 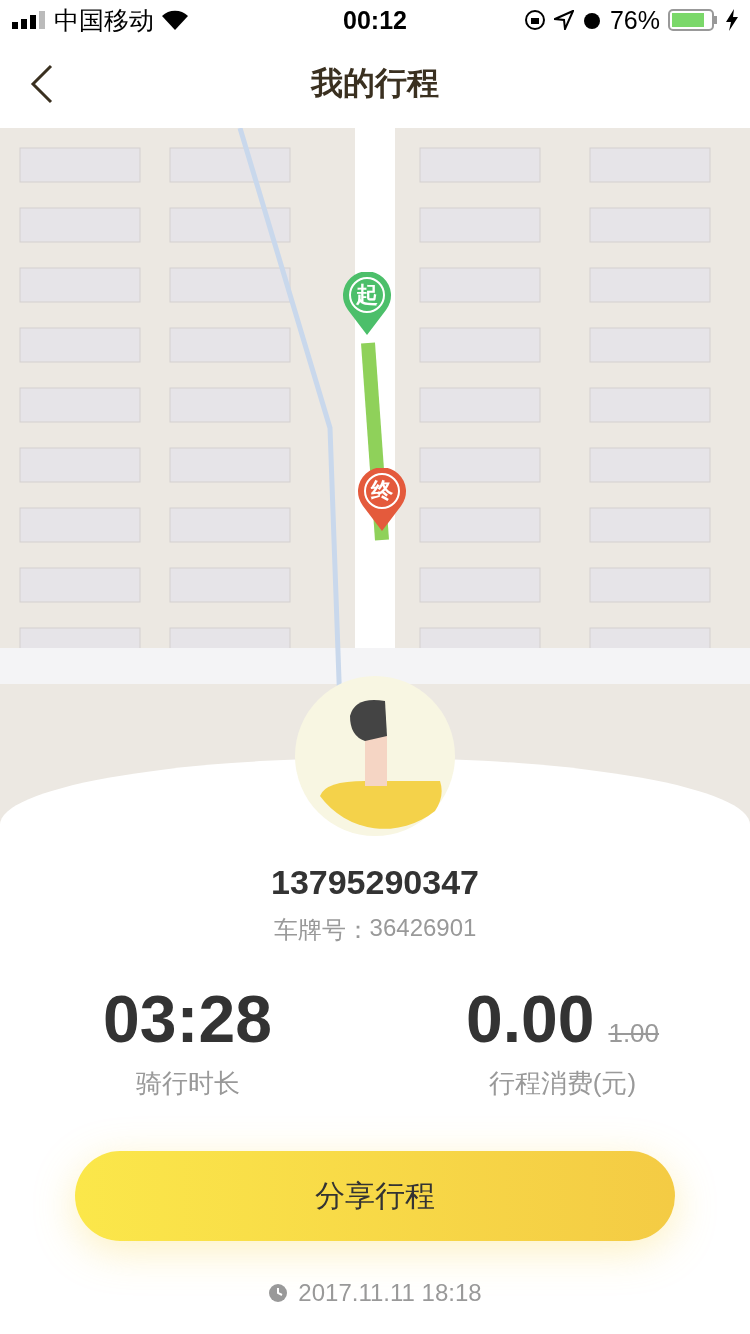 What do you see at coordinates (375, 83) in the screenshot?
I see `page-title: 我的行程` at bounding box center [375, 83].